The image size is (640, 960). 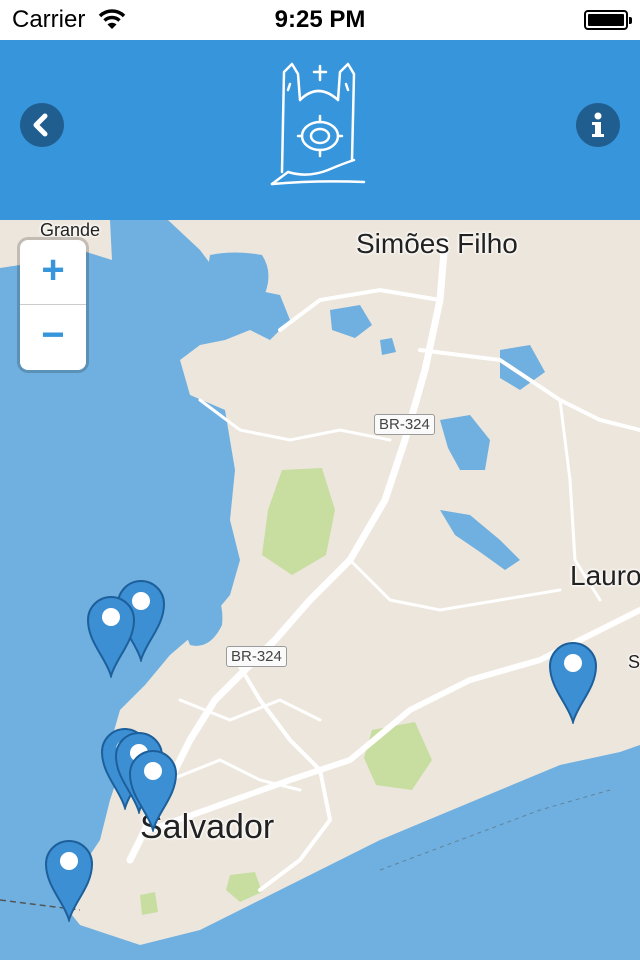 I want to click on status-bar: Carrier 9:25 PM, so click(x=320, y=20).